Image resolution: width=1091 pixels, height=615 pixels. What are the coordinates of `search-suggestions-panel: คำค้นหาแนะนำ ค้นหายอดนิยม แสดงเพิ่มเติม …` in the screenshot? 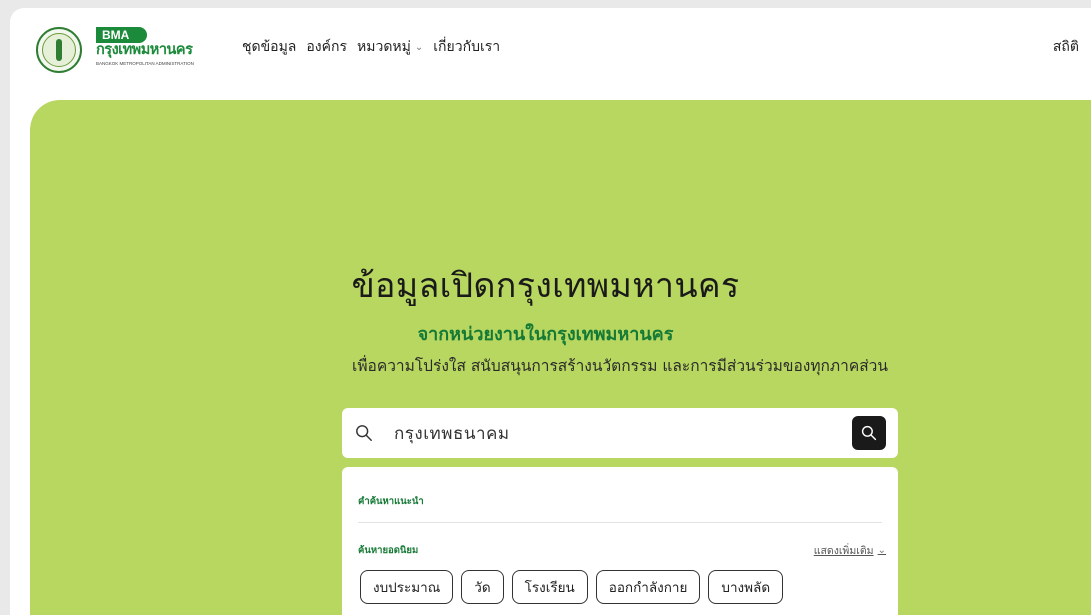 It's located at (620, 541).